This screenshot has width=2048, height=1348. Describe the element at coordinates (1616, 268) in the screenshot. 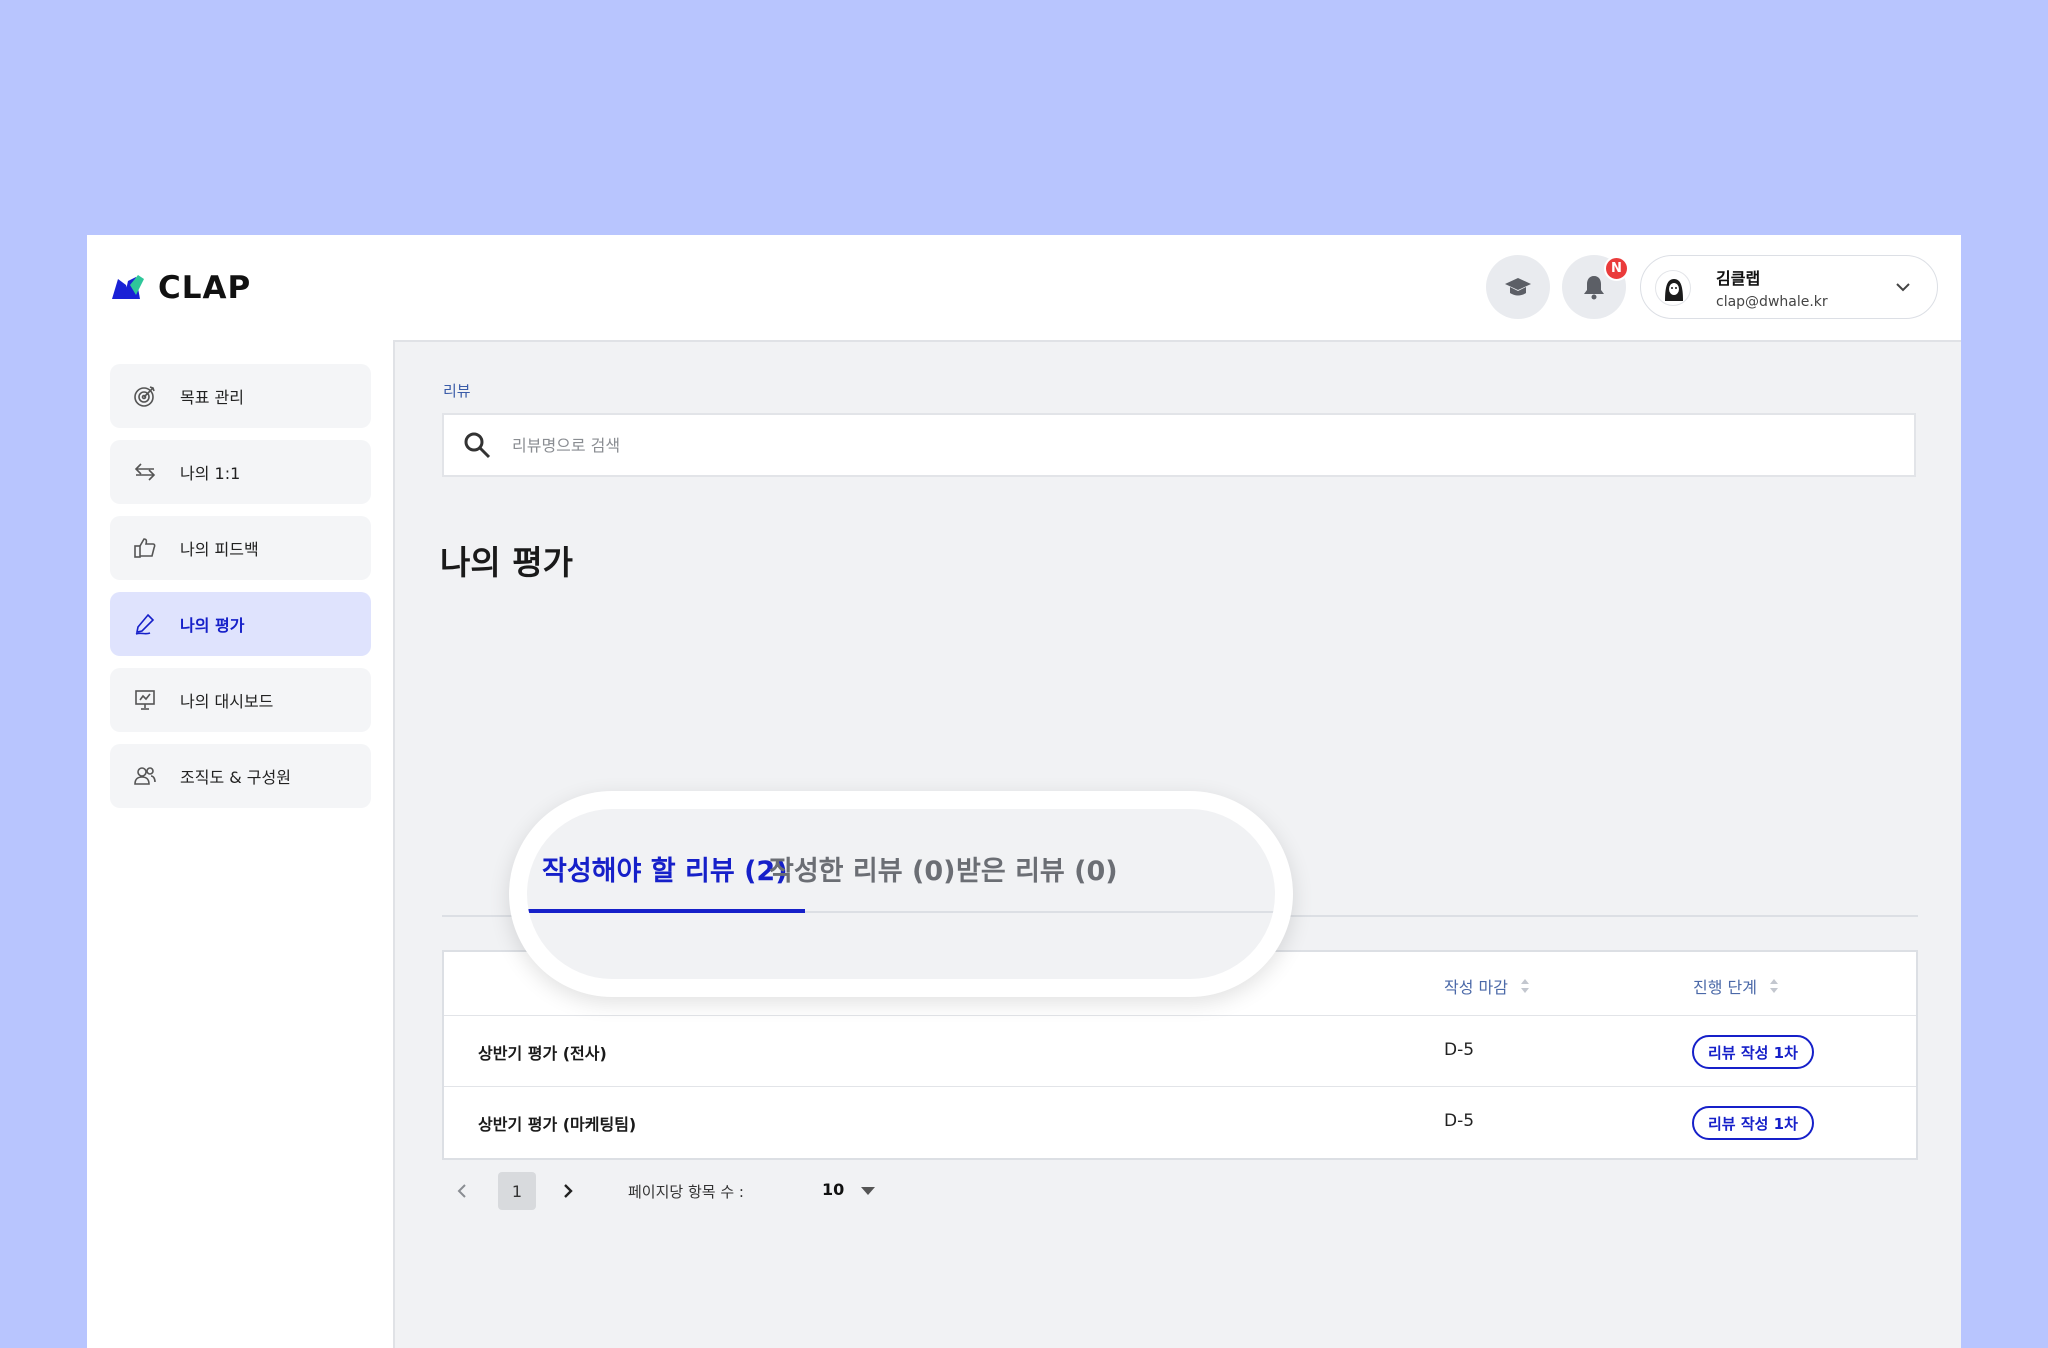

I see `notification-badge: N` at that location.